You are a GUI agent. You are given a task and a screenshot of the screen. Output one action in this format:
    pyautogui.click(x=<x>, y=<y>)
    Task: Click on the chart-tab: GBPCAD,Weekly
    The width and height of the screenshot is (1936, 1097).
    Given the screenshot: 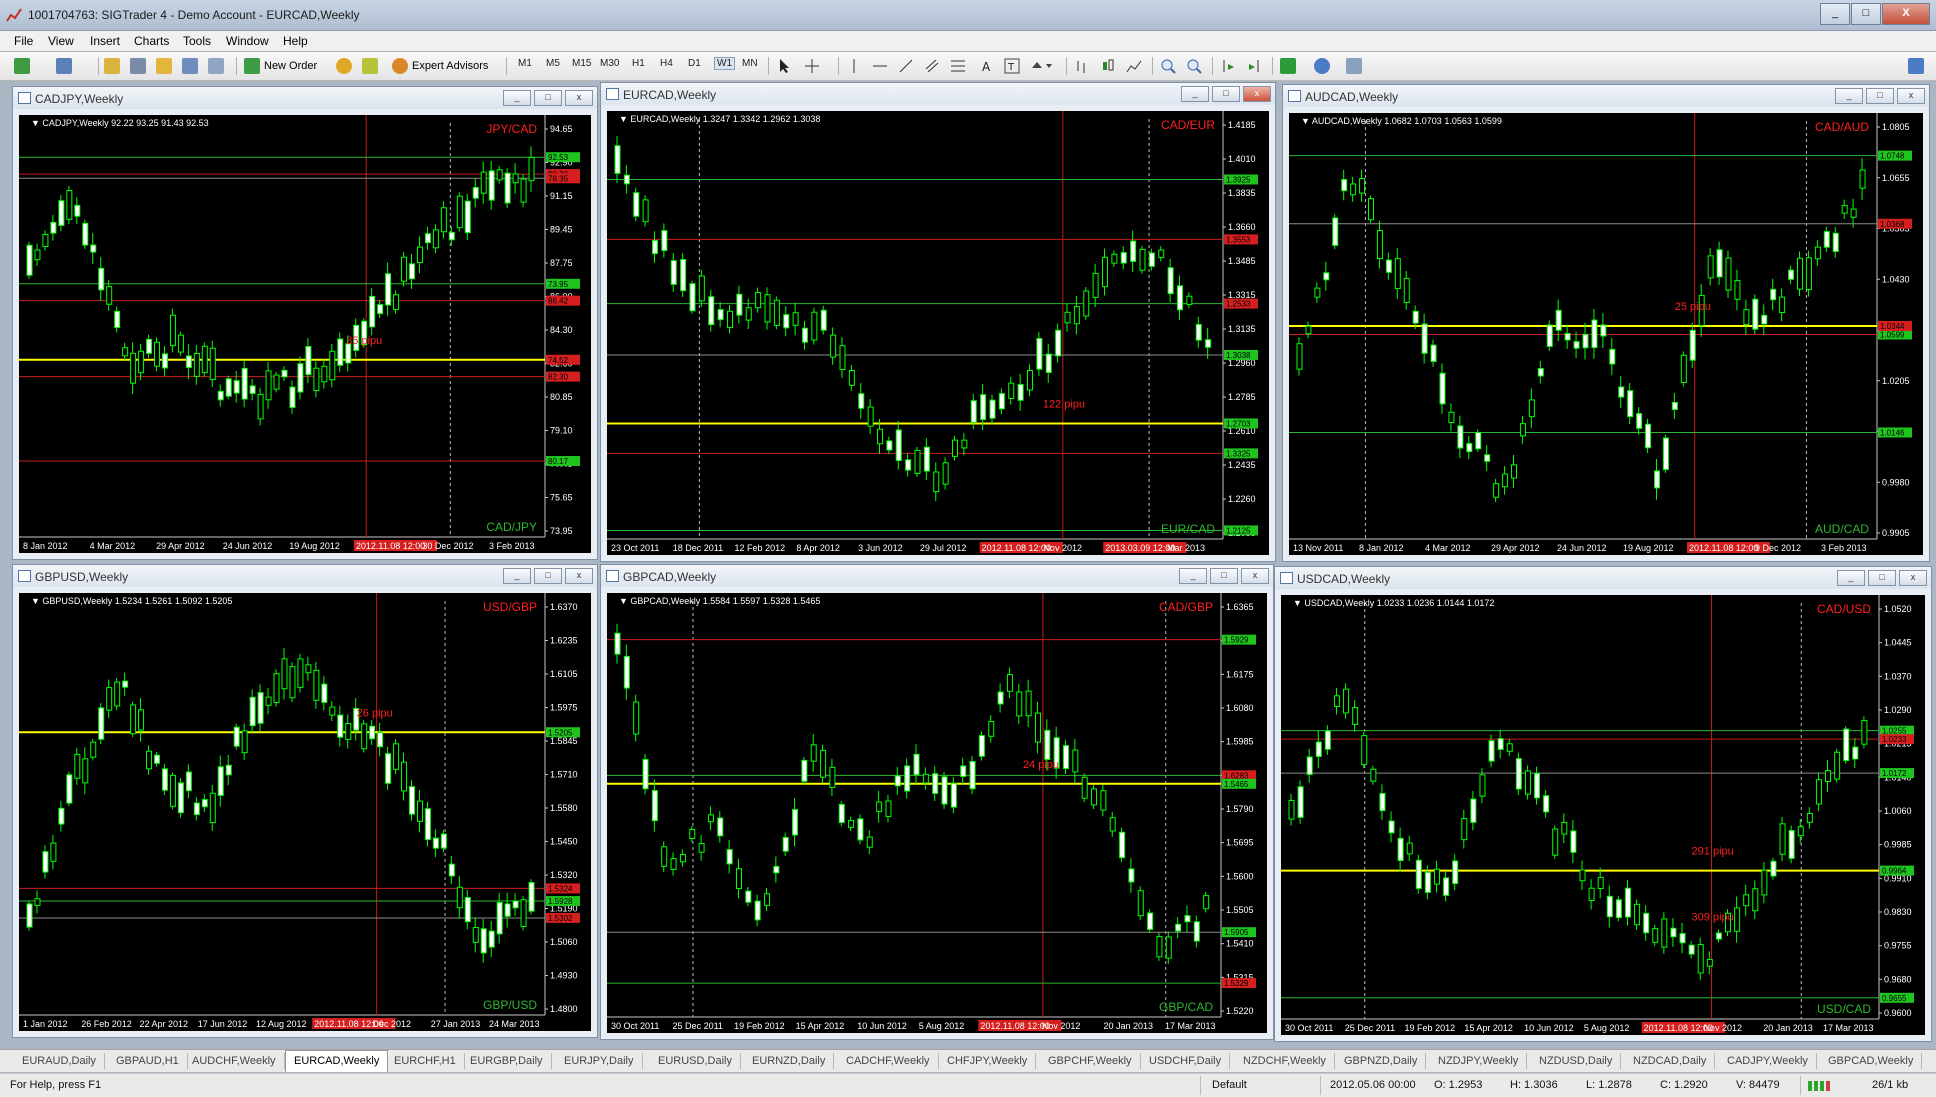 What is the action you would take?
    pyautogui.click(x=1871, y=1061)
    